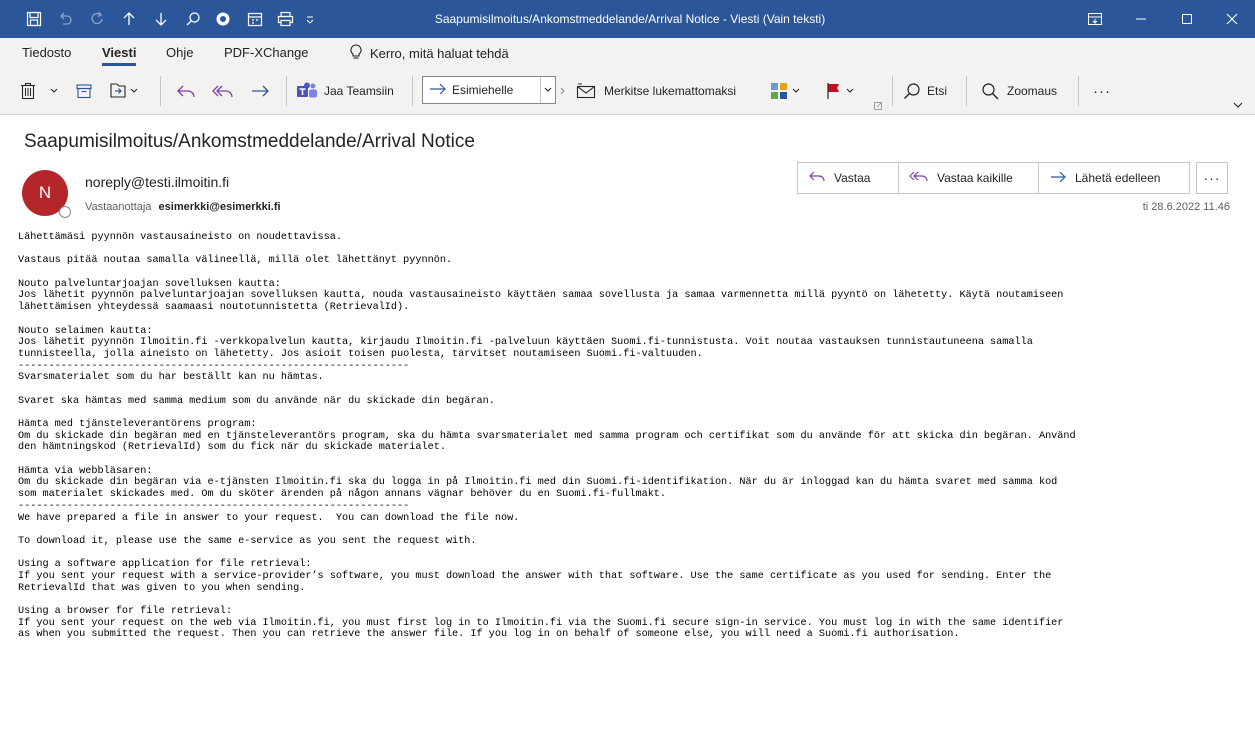 The height and width of the screenshot is (740, 1255). Describe the element at coordinates (161, 19) in the screenshot. I see `arrow-down-icon` at that location.